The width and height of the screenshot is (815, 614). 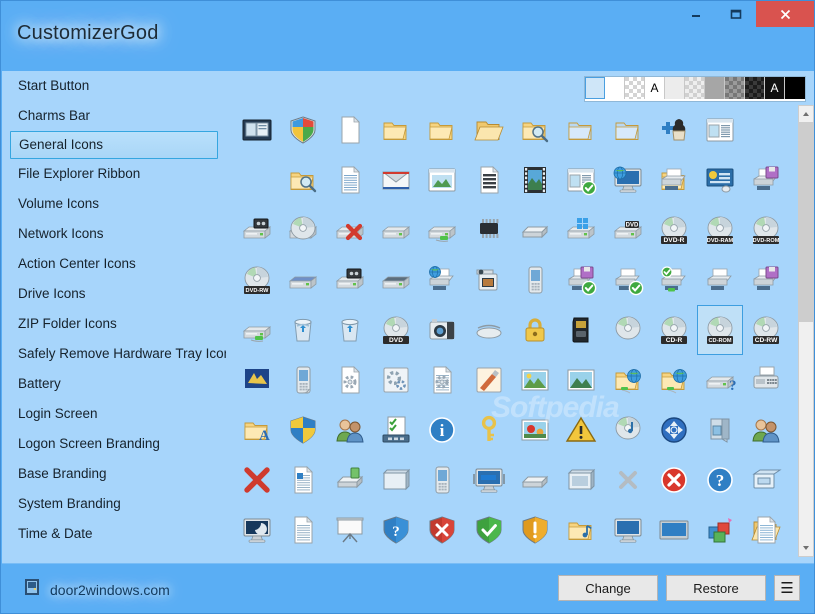 I want to click on sidebar-item-start-button: Start Button, so click(x=114, y=86).